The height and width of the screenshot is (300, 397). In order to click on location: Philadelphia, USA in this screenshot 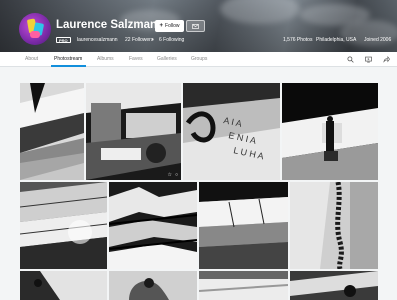, I will do `click(336, 39)`.